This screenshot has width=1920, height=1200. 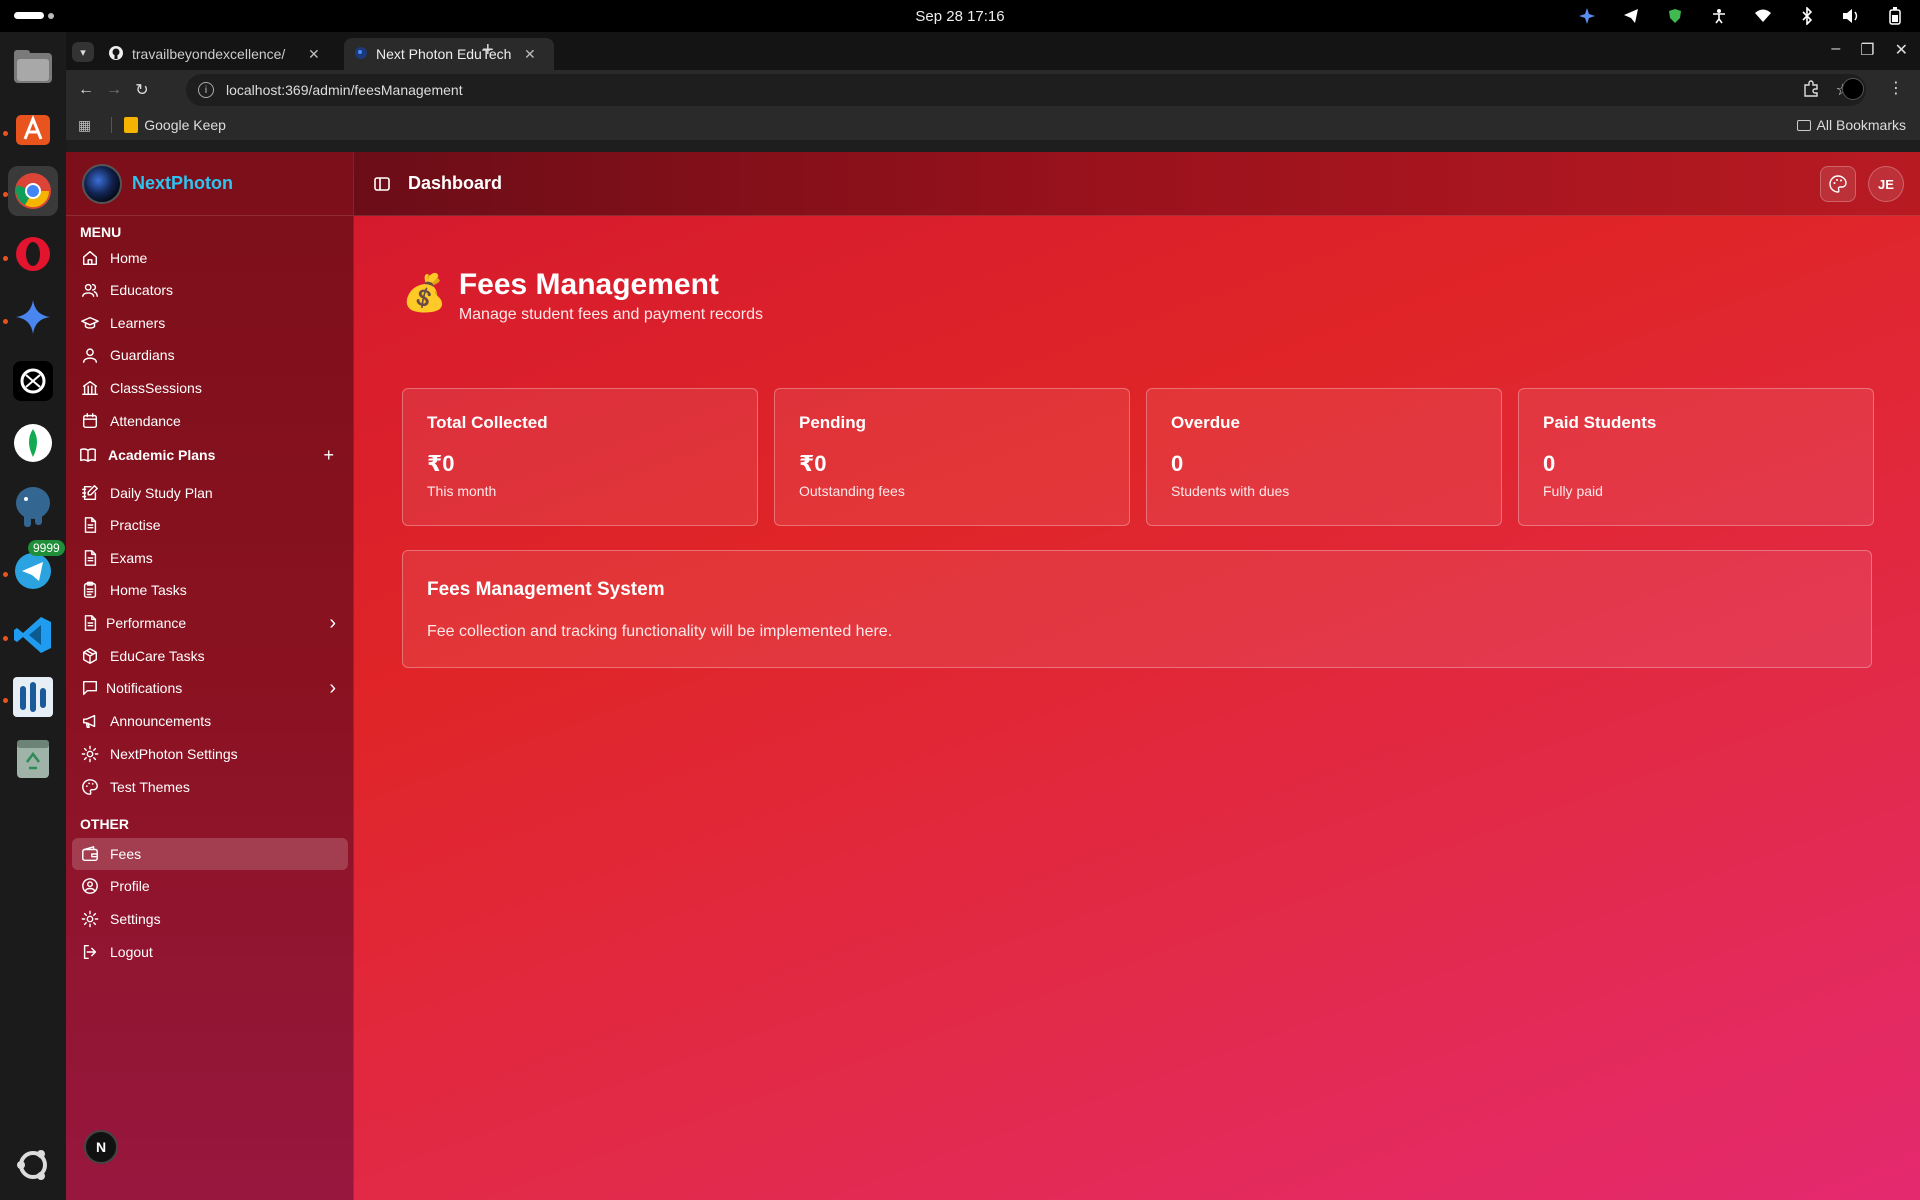 I want to click on more-menu-icon: ⋮, so click(x=1896, y=88).